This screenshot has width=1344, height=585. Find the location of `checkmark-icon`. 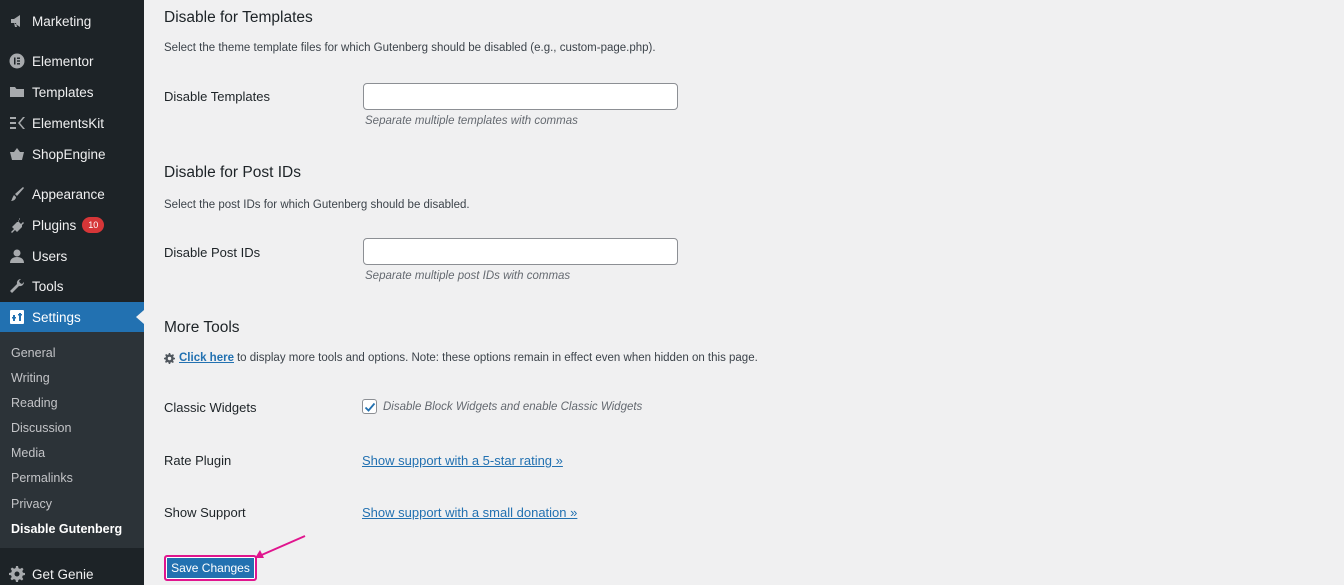

checkmark-icon is located at coordinates (369, 407).